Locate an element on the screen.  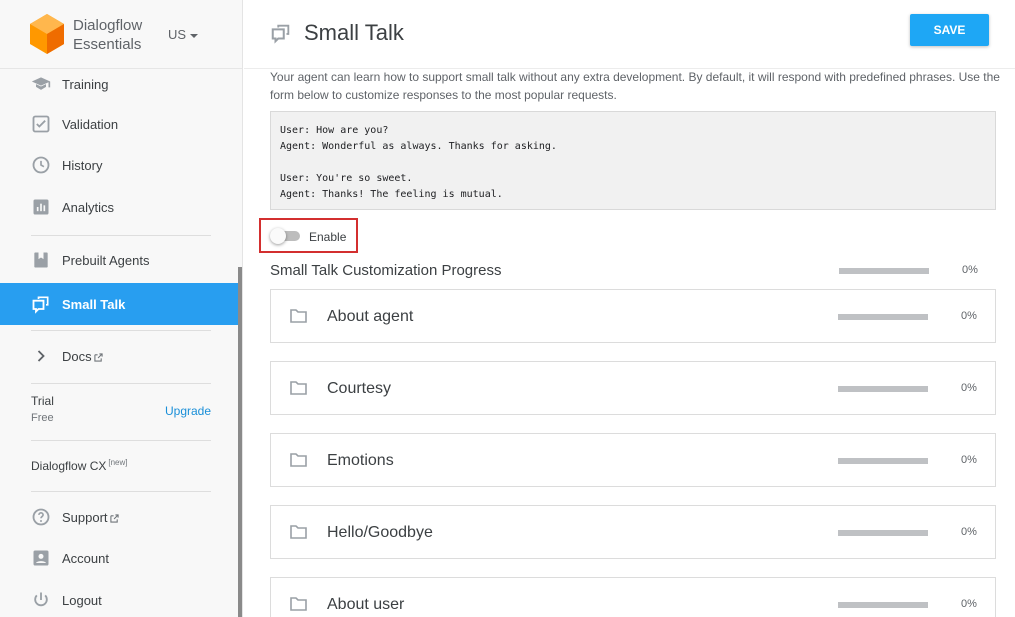
bookmark-icon is located at coordinates (41, 260).